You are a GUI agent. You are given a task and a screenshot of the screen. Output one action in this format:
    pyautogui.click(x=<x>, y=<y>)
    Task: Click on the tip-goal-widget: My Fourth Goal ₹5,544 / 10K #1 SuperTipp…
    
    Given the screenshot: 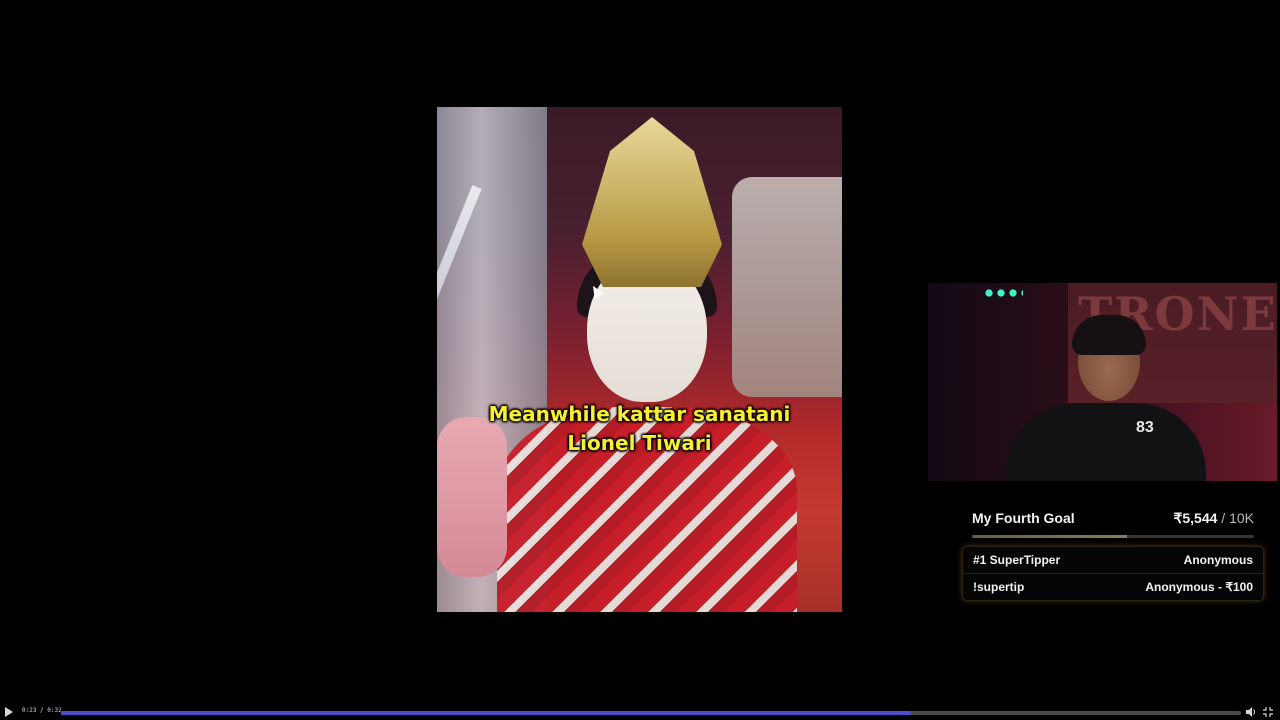 What is the action you would take?
    pyautogui.click(x=1113, y=553)
    